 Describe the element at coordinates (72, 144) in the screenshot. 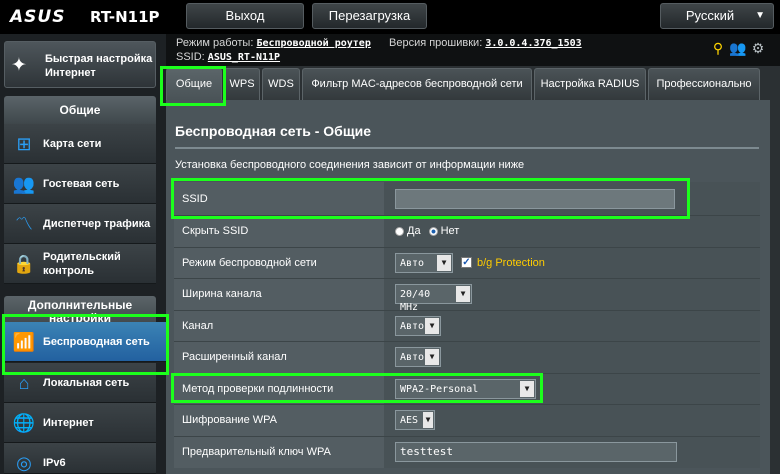

I see `sidebar-item-label: Карта сети` at that location.